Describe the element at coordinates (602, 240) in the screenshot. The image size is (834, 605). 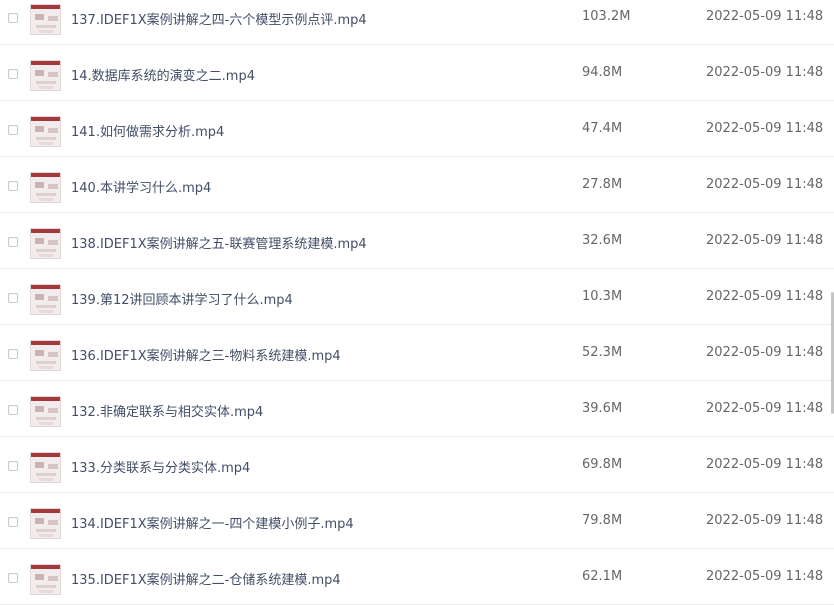
I see `file-size: 32.6M` at that location.